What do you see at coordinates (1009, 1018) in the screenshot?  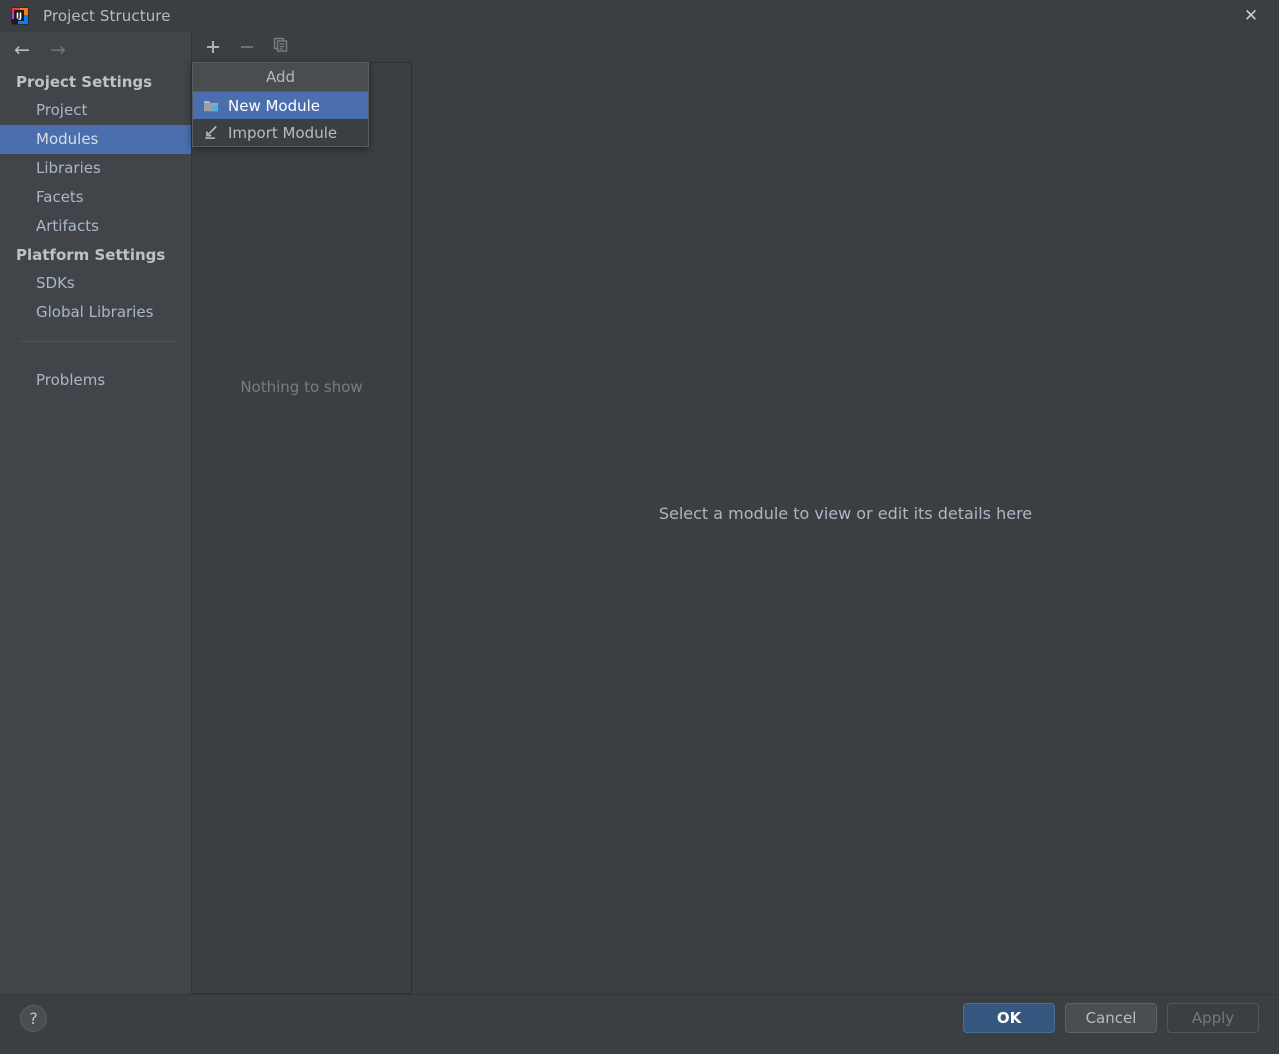 I see `ok-button: OK` at bounding box center [1009, 1018].